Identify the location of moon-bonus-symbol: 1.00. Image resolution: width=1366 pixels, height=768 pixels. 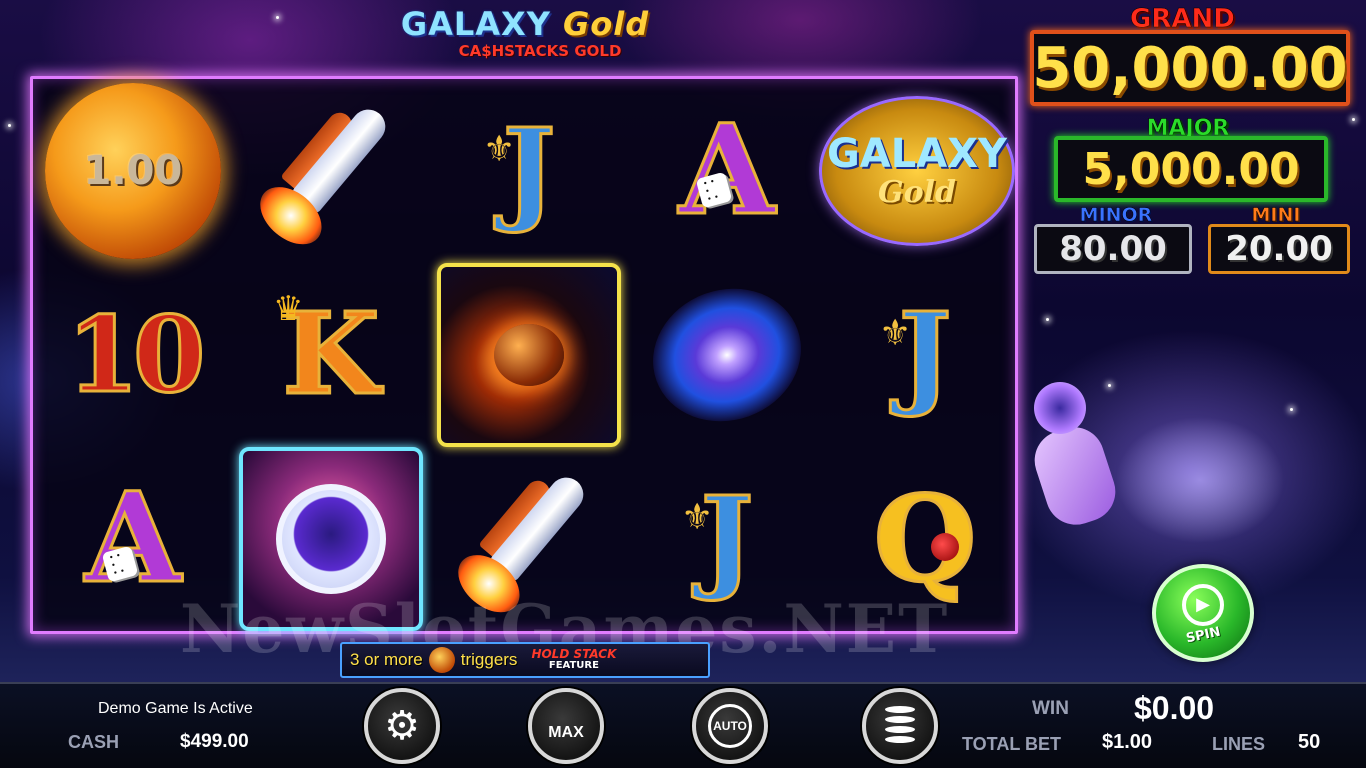
(133, 171).